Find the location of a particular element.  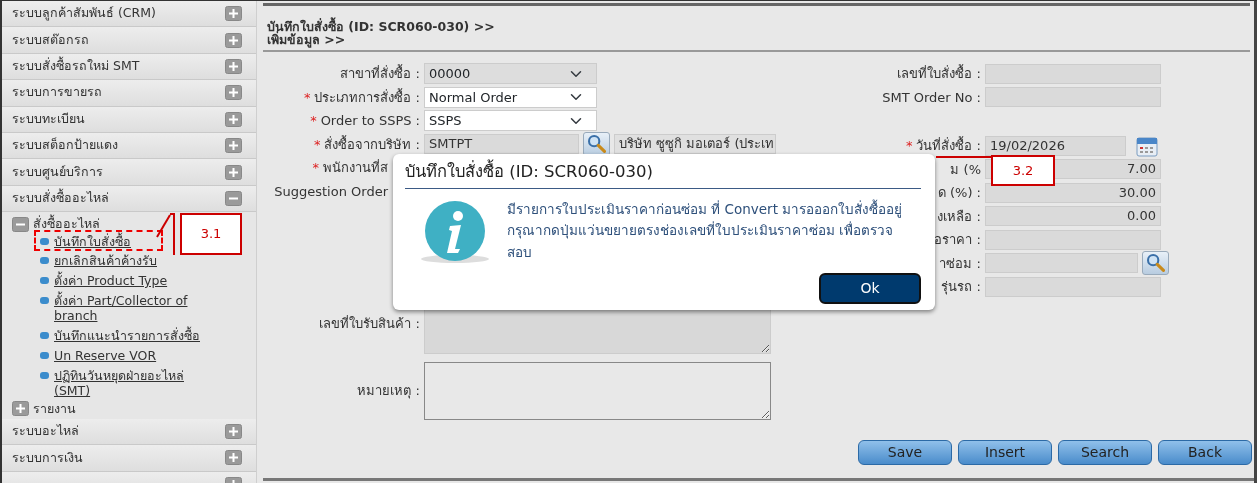

sidebar-section: ระบบการขายรถ is located at coordinates (129, 93).